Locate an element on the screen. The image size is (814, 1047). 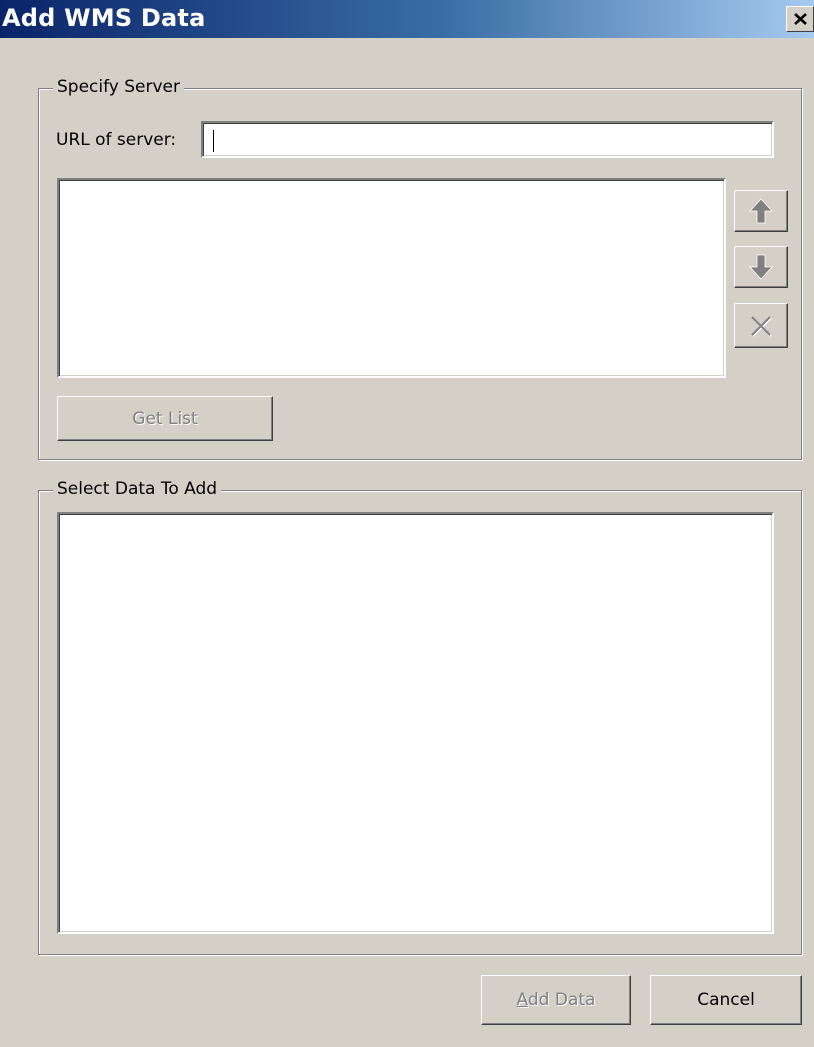
close-icon is located at coordinates (800, 19).